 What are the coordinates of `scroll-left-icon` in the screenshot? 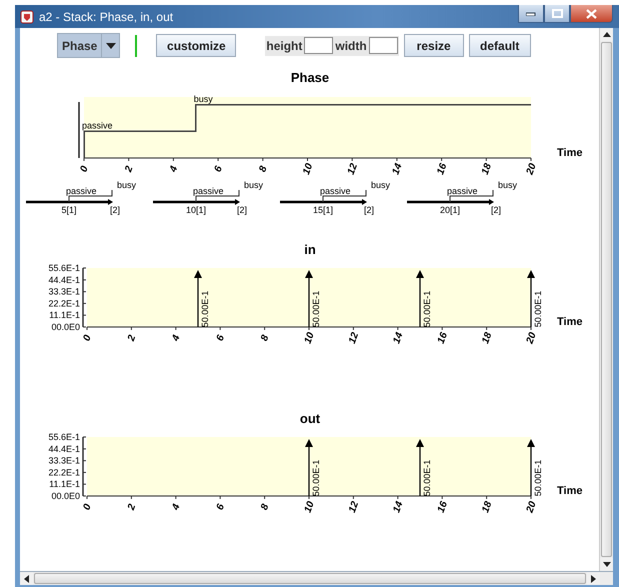 It's located at (26, 578).